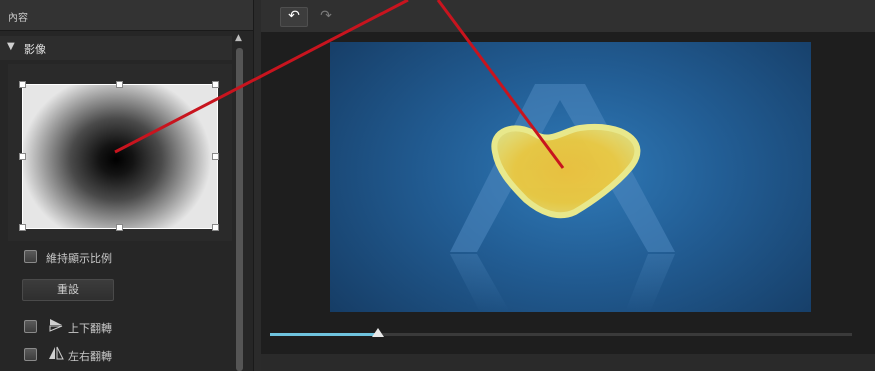 The width and height of the screenshot is (875, 371). Describe the element at coordinates (22, 84) in the screenshot. I see `resize-handle-tl` at that location.